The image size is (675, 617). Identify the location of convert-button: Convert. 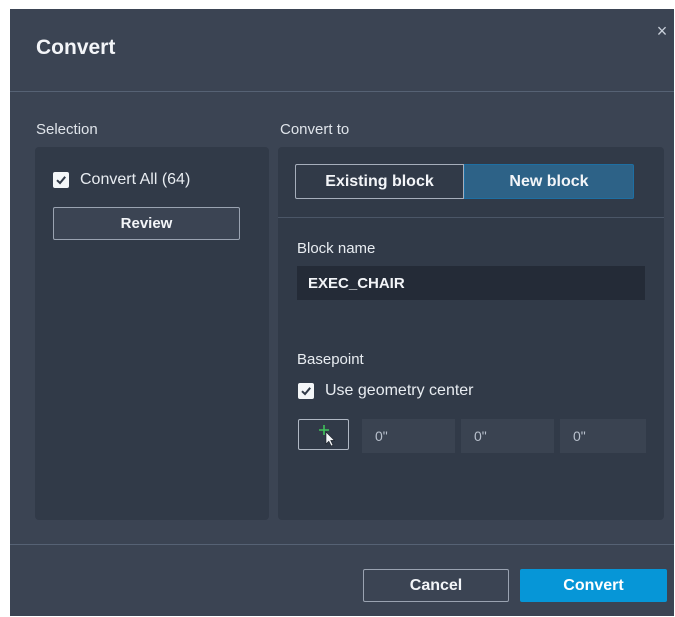
(593, 585).